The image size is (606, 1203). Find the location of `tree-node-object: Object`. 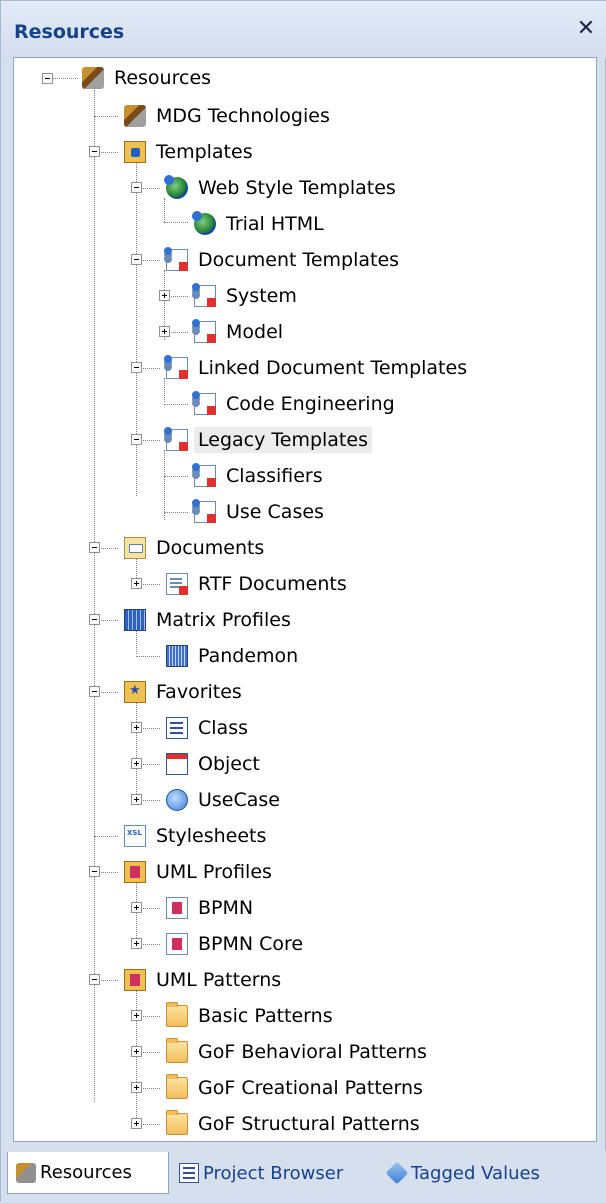

tree-node-object: Object is located at coordinates (215, 764).